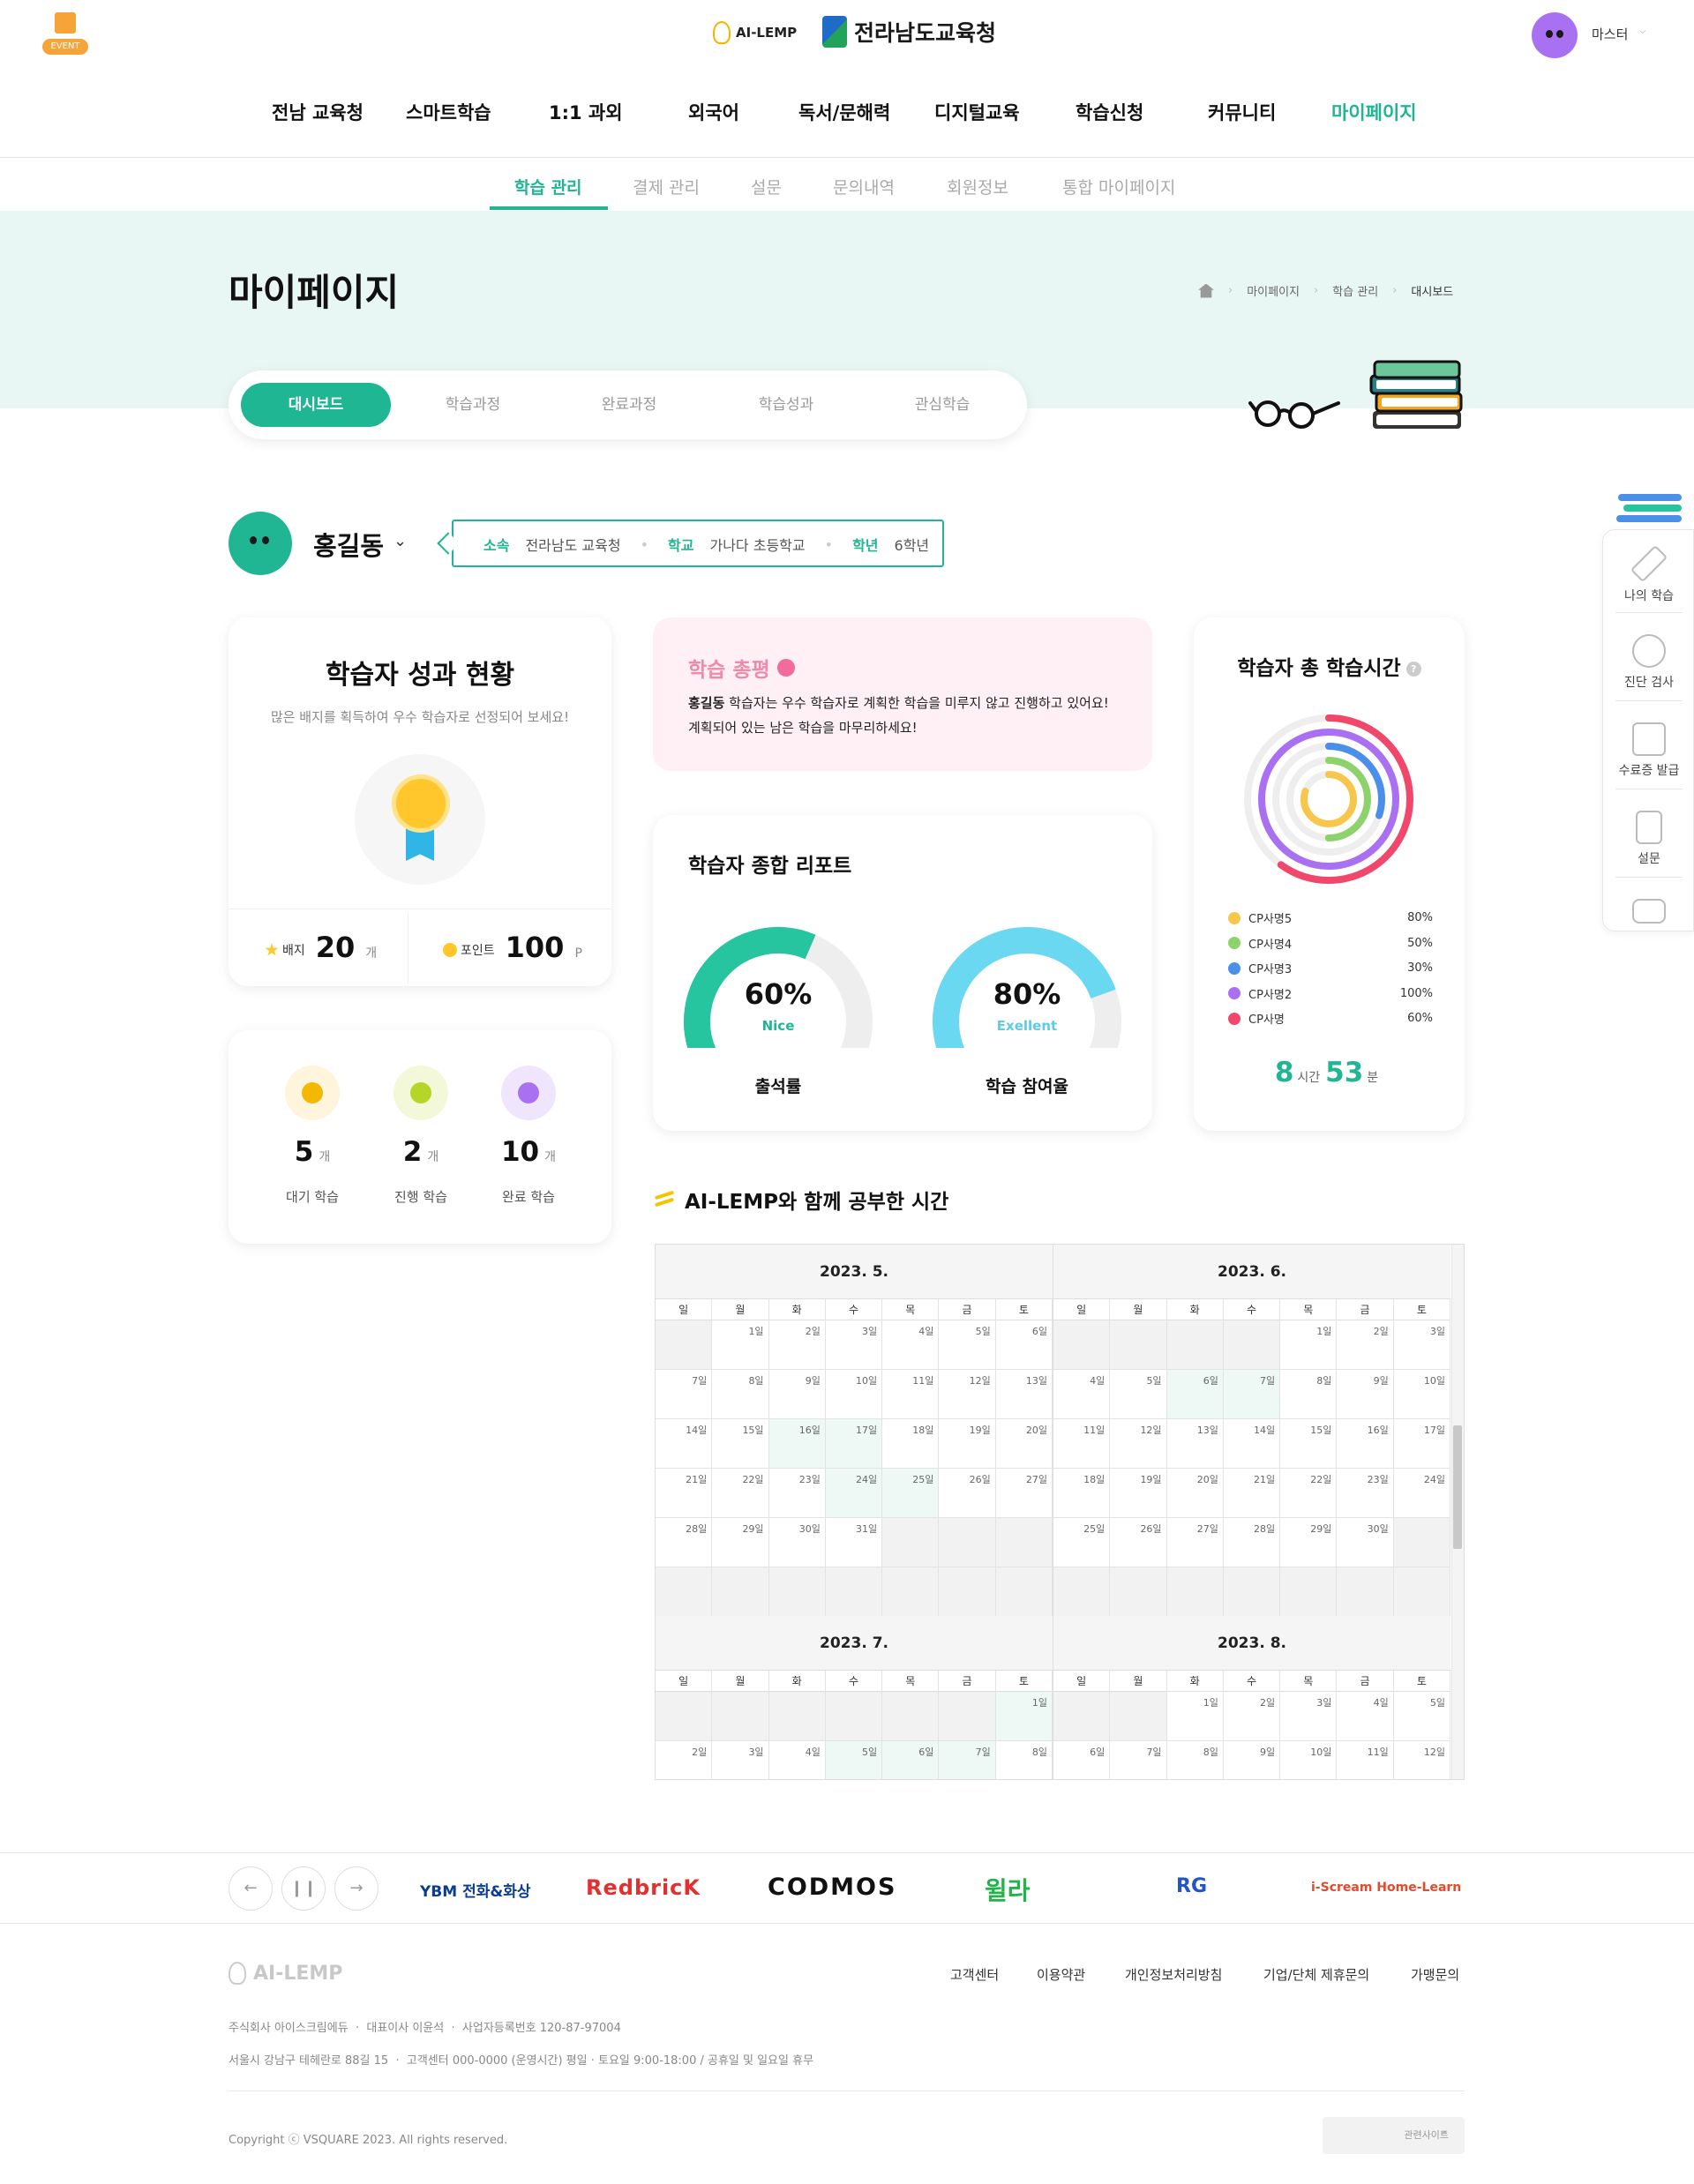 The image size is (1694, 2184). What do you see at coordinates (864, 186) in the screenshot?
I see `lnb-item-inquiry: 문의내역` at bounding box center [864, 186].